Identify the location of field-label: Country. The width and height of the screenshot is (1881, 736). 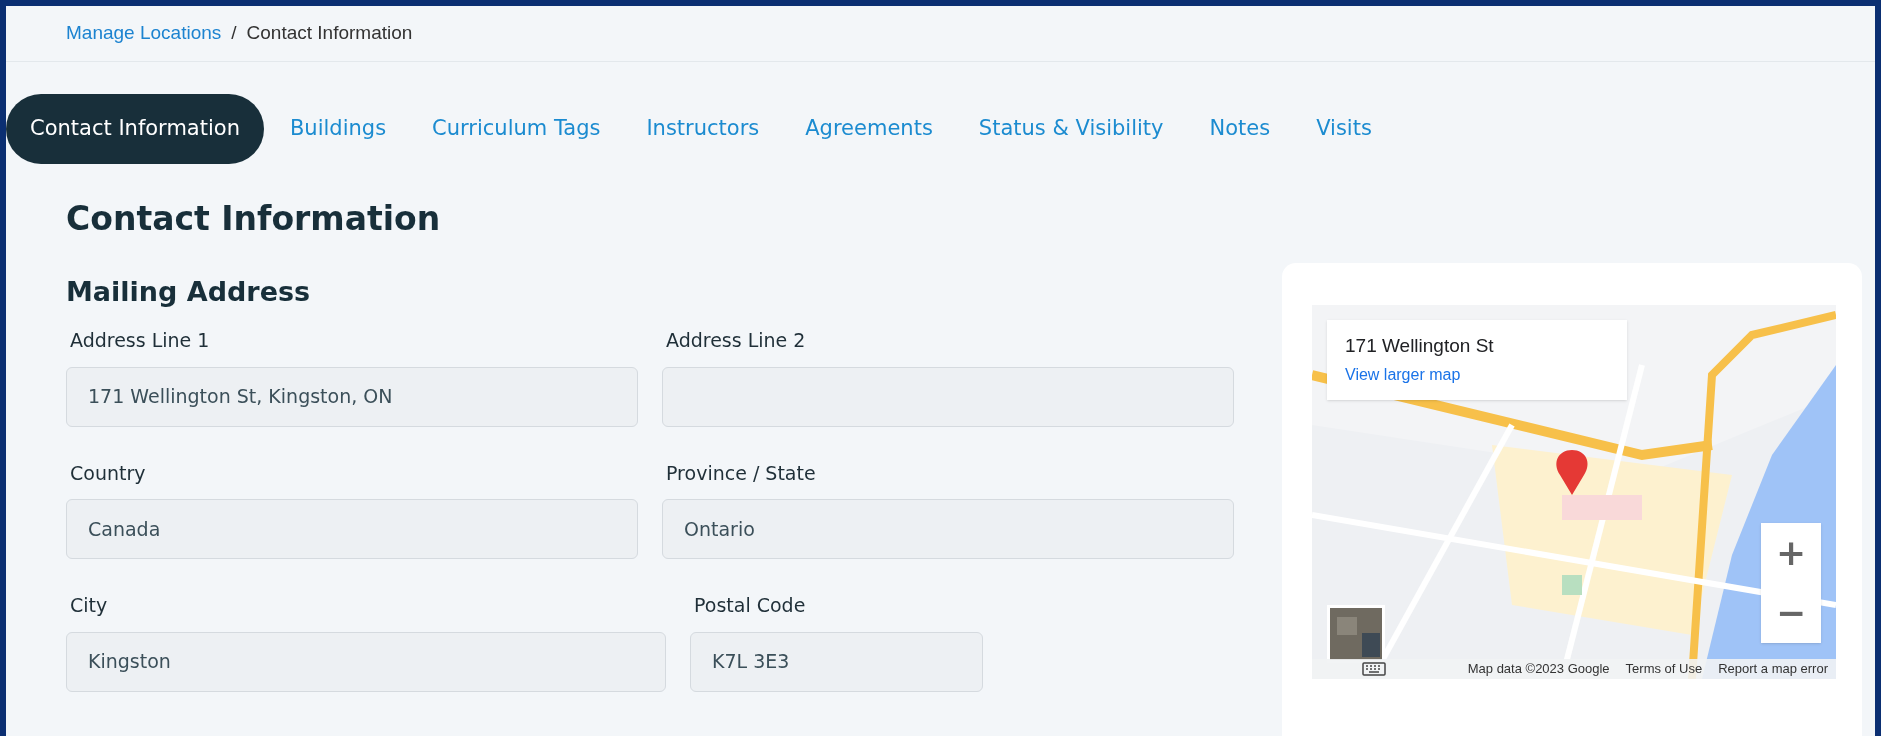
(108, 473).